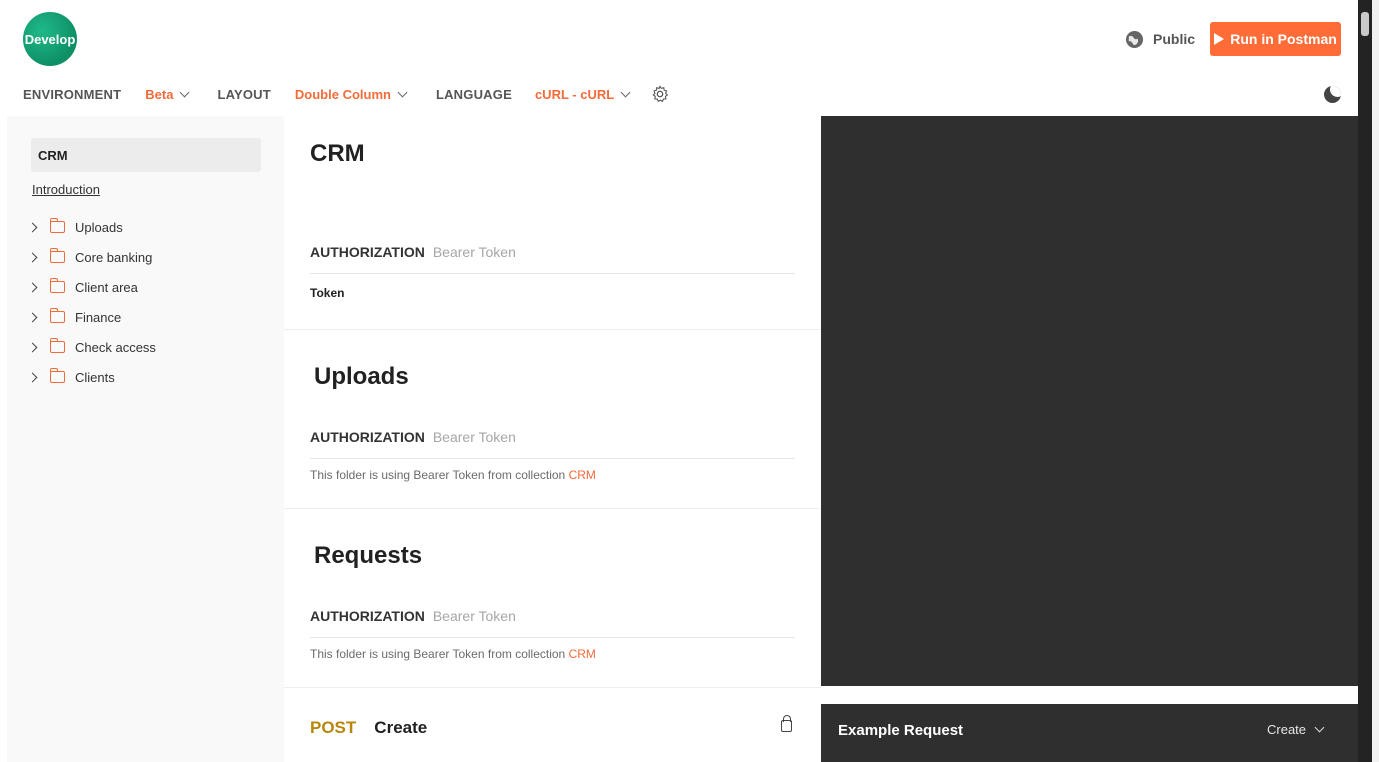 The height and width of the screenshot is (762, 1379). Describe the element at coordinates (1089, 733) in the screenshot. I see `example-request-bar: Example Request Create` at that location.